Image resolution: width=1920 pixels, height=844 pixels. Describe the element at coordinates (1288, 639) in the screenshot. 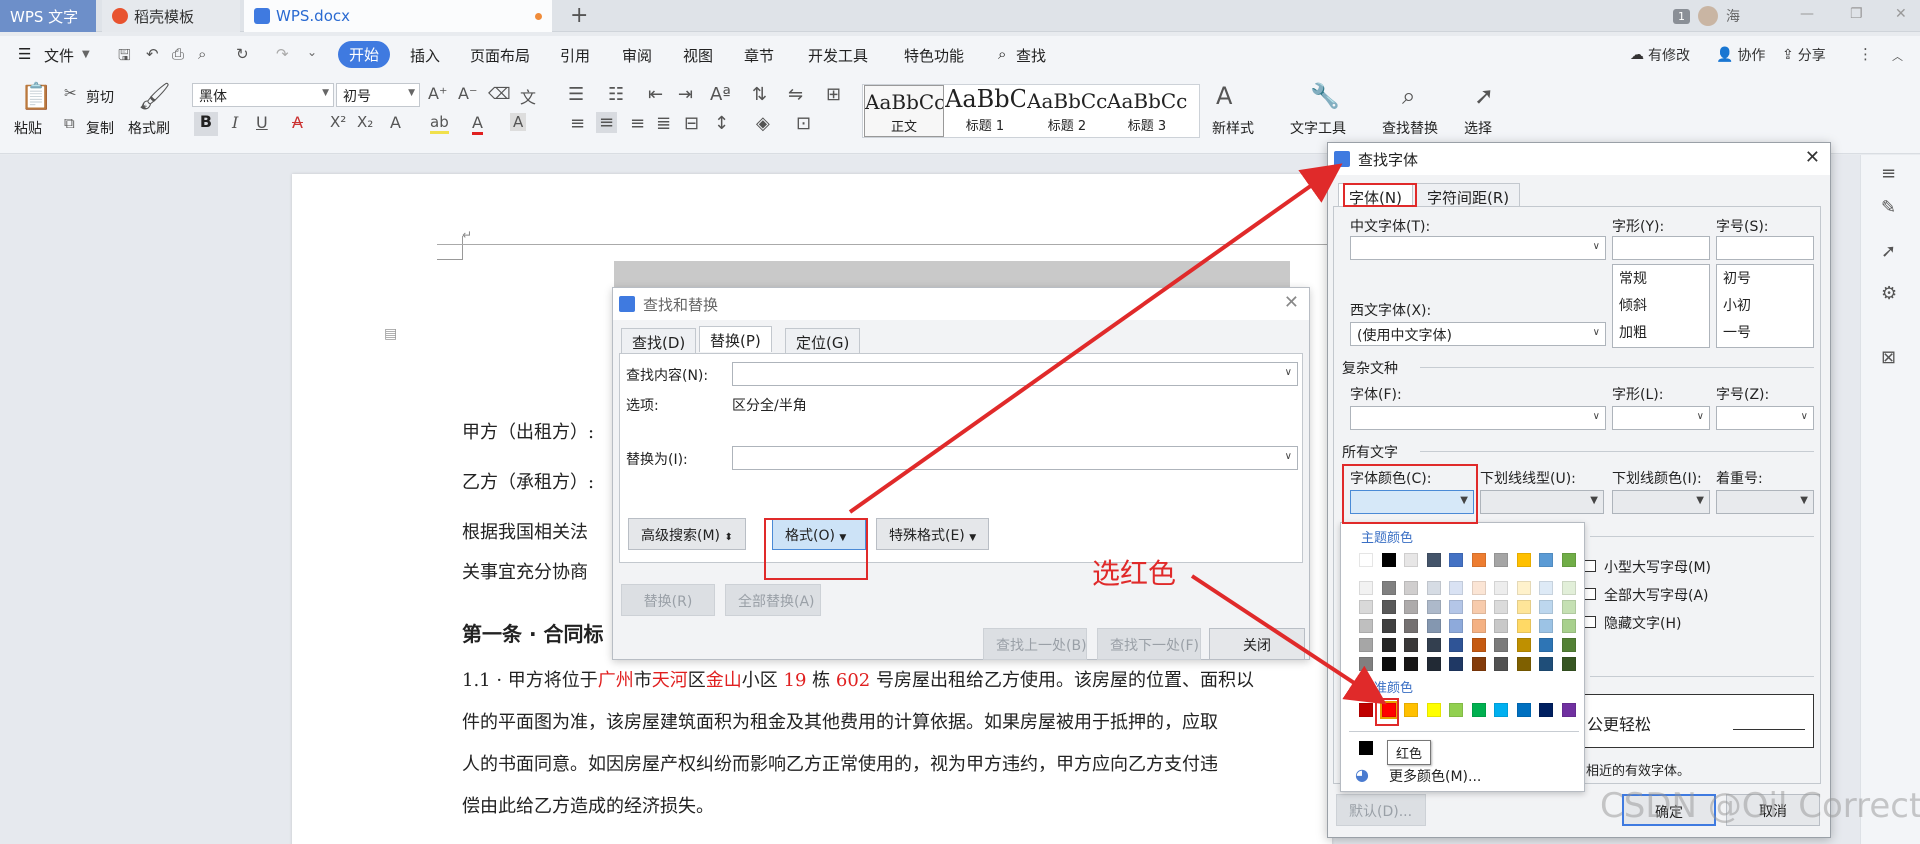

I see `arrow-to-red-swatch` at that location.